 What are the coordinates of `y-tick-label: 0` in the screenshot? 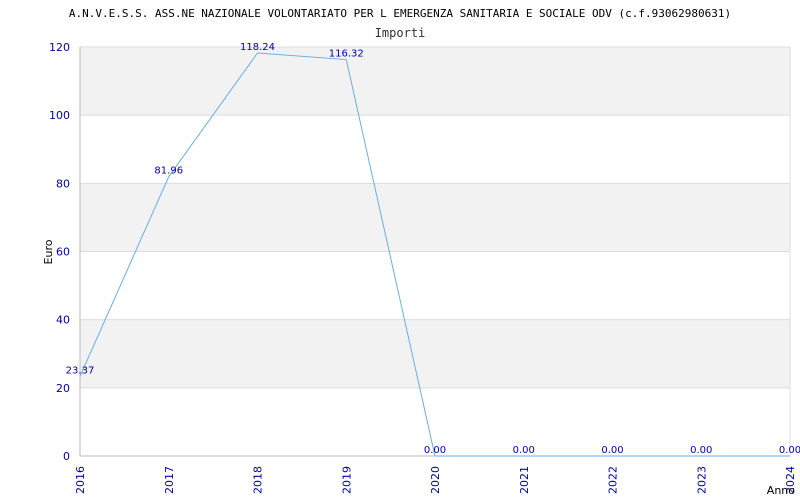 It's located at (66, 456).